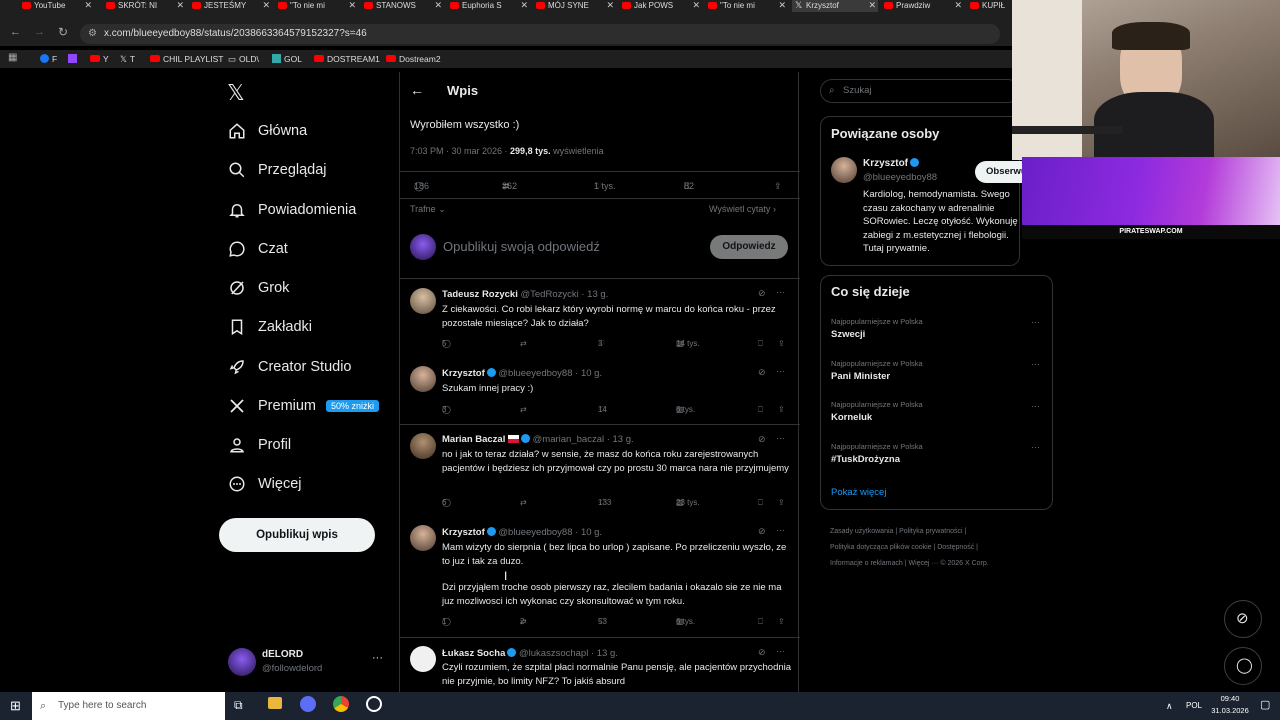 This screenshot has height=720, width=1280. I want to click on sidebar-item-bookmarks: Zakładki, so click(270, 327).